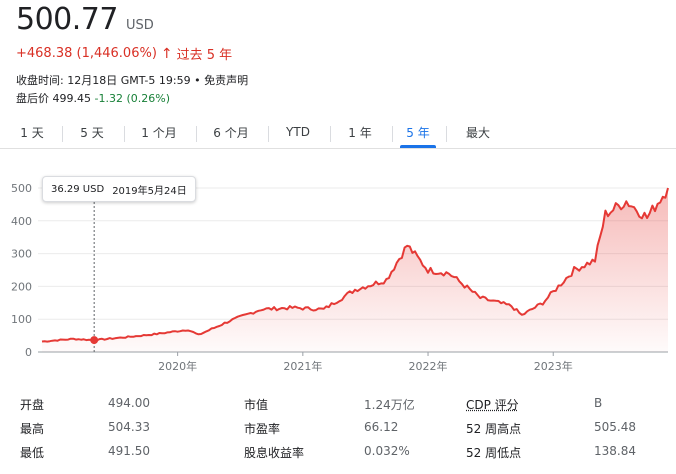  Describe the element at coordinates (32, 453) in the screenshot. I see `stat-label-low: 最低` at that location.